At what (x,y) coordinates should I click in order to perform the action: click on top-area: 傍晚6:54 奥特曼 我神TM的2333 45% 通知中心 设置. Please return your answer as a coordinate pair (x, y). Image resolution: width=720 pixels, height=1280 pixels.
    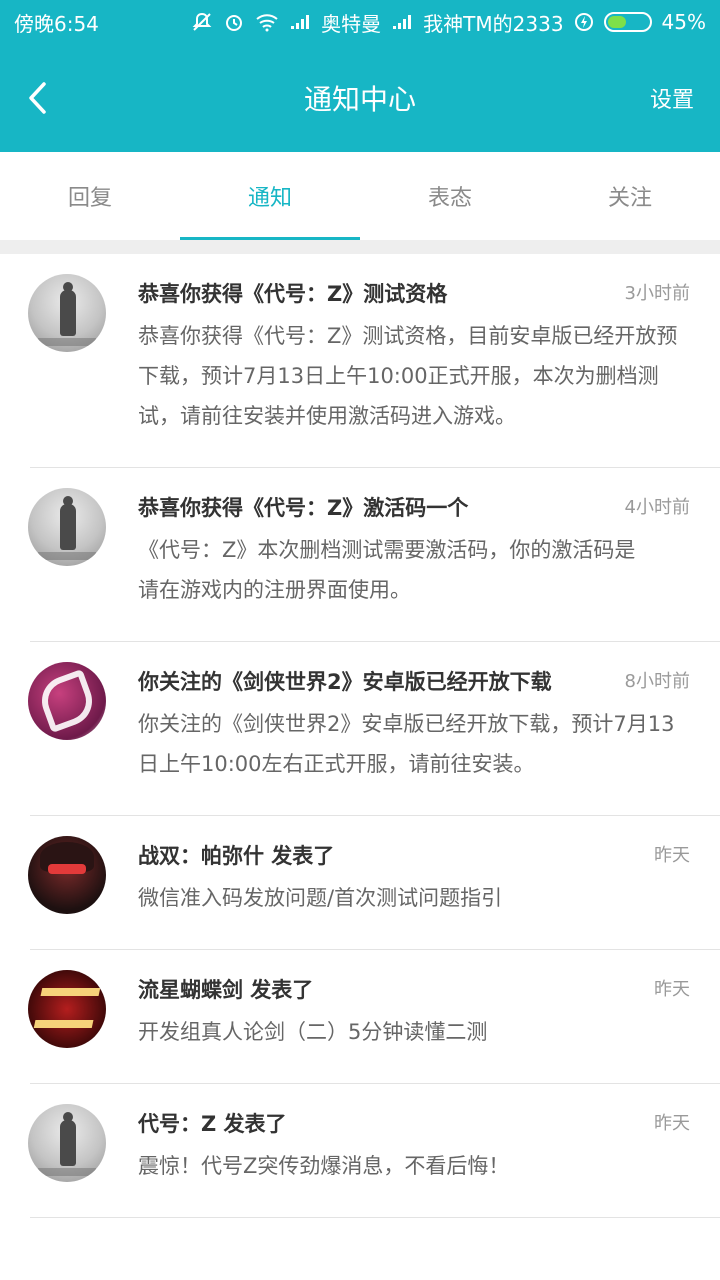
    Looking at the image, I should click on (360, 76).